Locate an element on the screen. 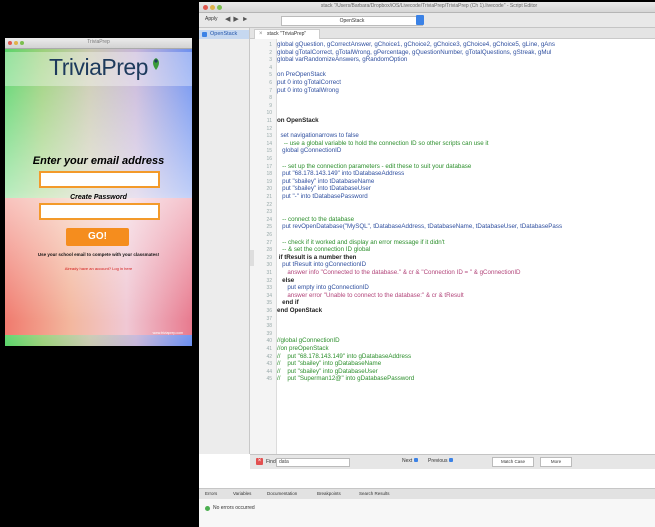  simulator-titlebar: TriviaPrep is located at coordinates (98, 43).